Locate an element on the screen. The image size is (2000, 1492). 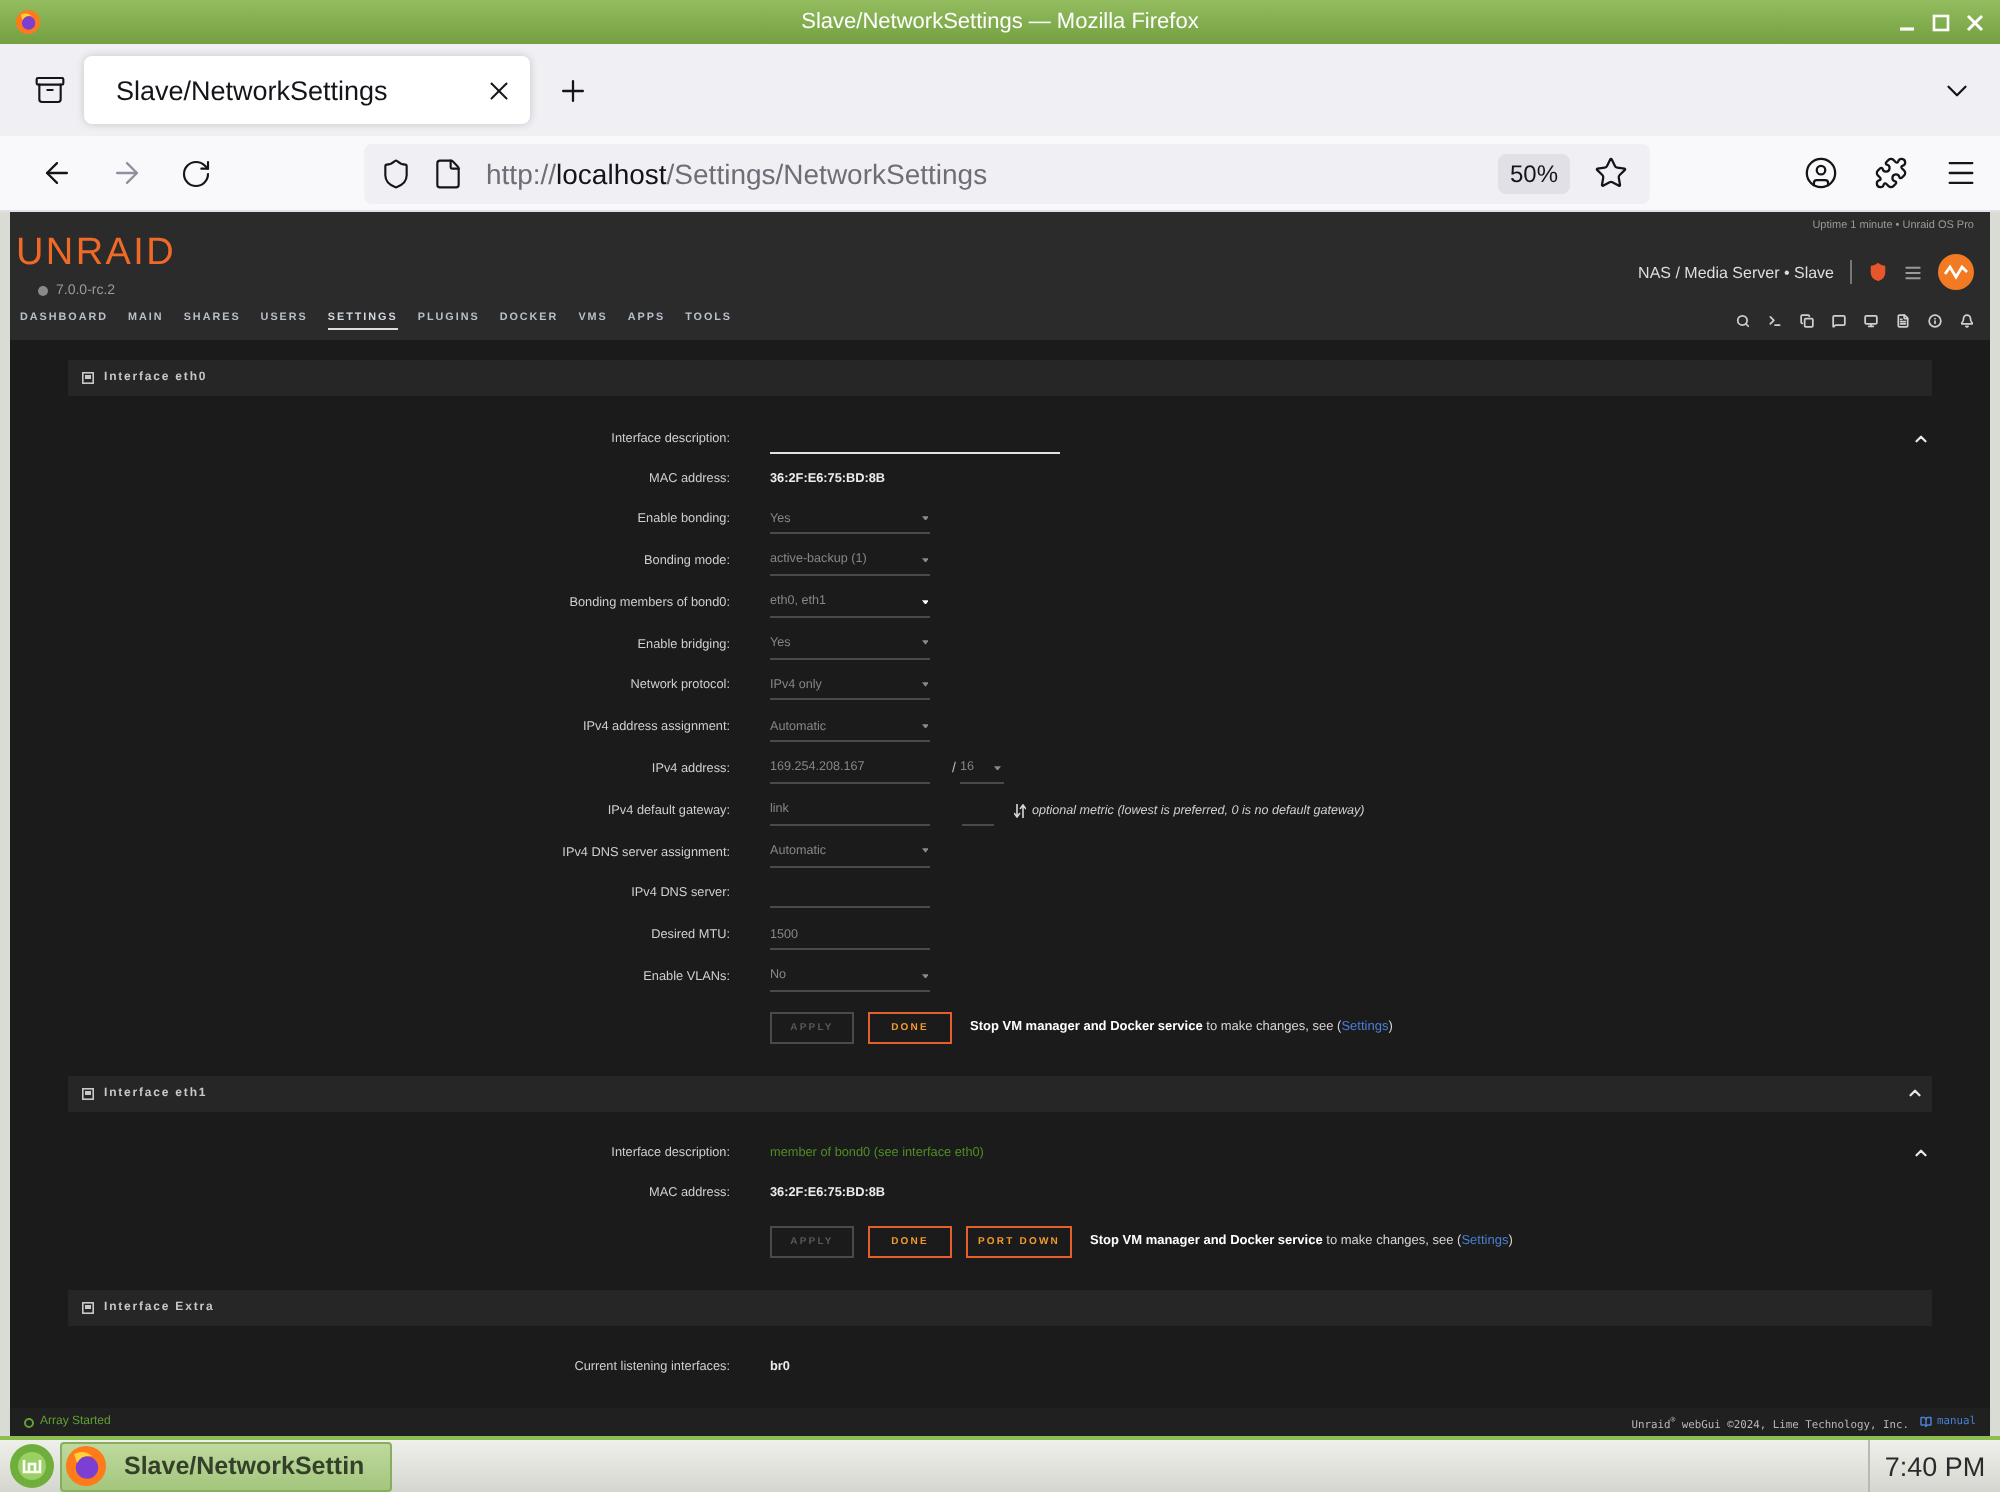
monitor-icon is located at coordinates (1871, 320).